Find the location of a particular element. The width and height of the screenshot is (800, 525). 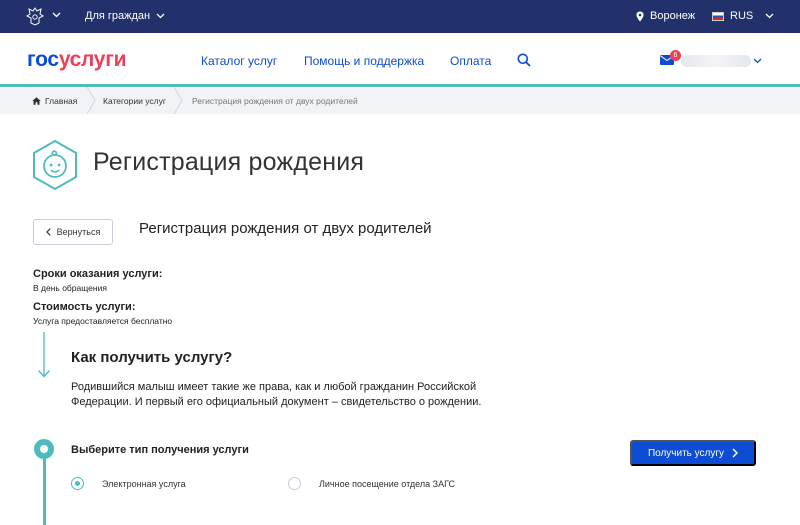

audience-selector: Для граждан is located at coordinates (125, 16).